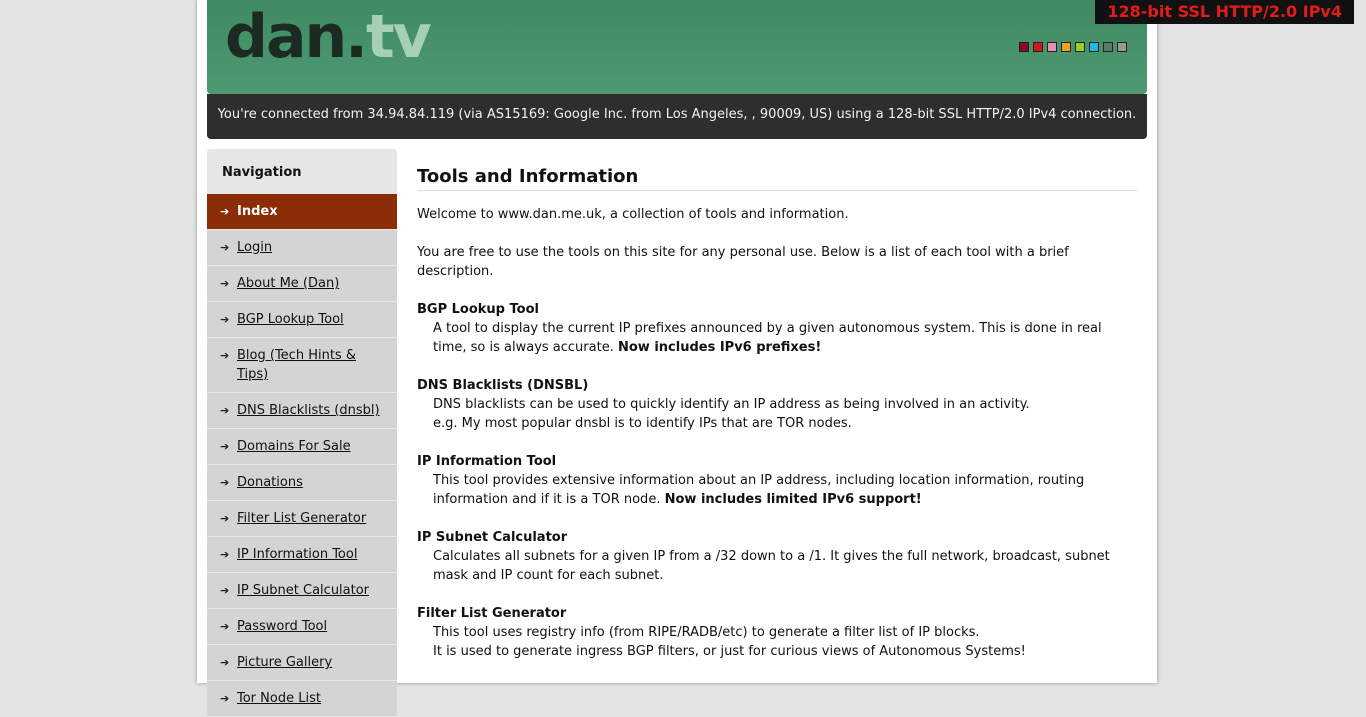 This screenshot has width=1366, height=717. I want to click on nav-item: ➔ Tor Node List, so click(302, 699).